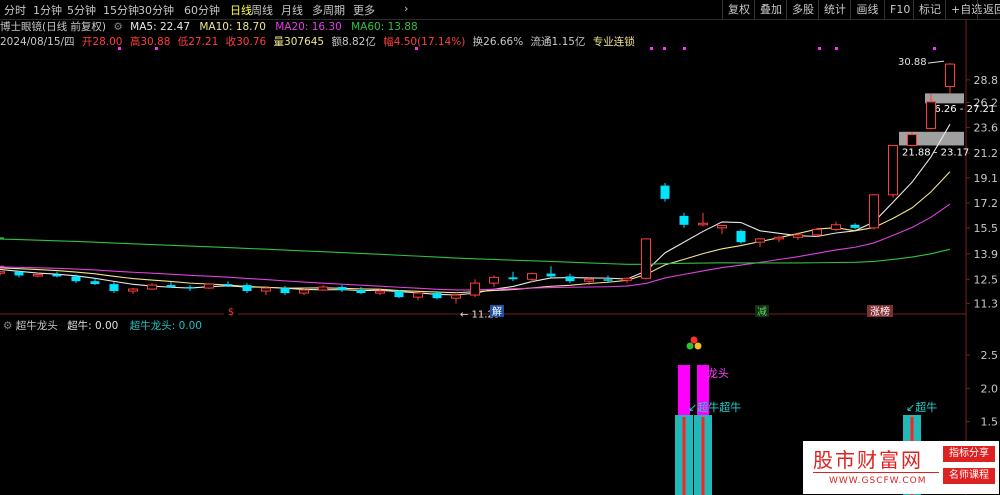 This screenshot has height=495, width=1000. I want to click on timeframe-tab-5: 60分钟, so click(202, 10).